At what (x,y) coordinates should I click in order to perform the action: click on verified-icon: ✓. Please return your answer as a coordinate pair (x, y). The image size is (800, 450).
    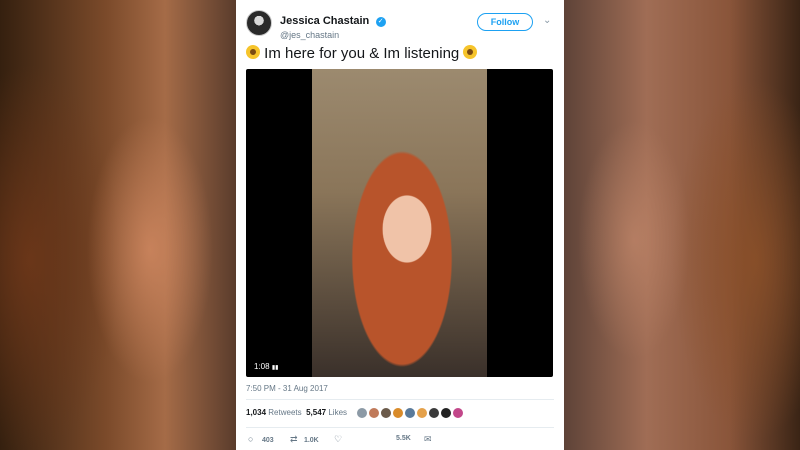
    Looking at the image, I should click on (380, 22).